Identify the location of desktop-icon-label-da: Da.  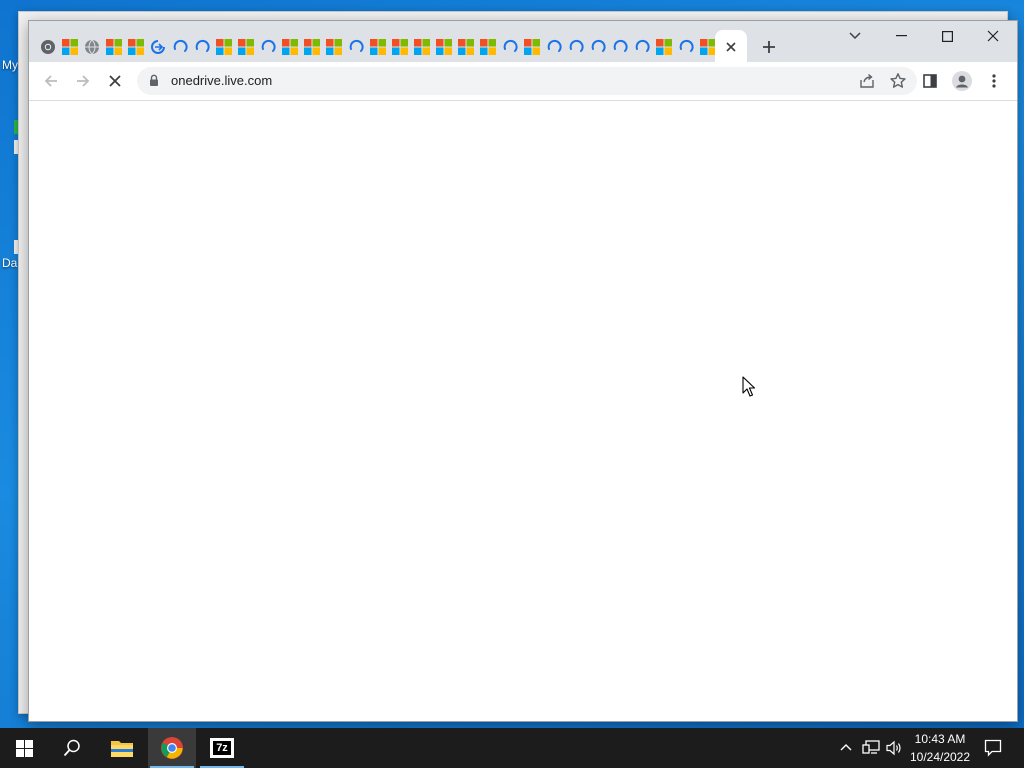
(9, 263).